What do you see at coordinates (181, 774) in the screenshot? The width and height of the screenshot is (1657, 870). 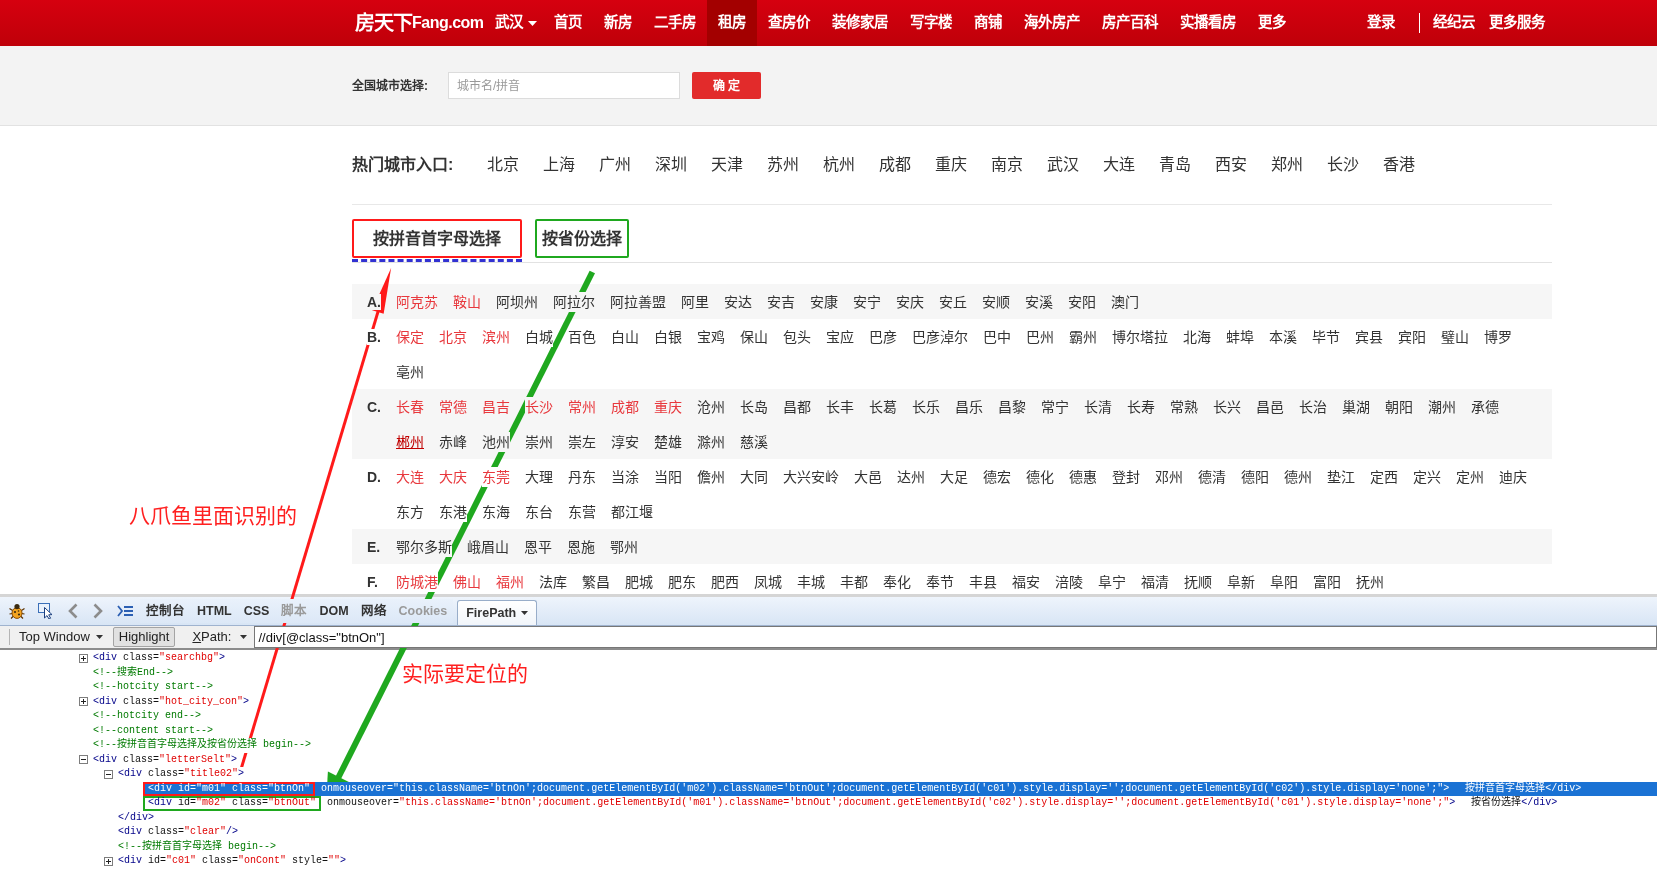 I see `code-text: <div class="title02">` at bounding box center [181, 774].